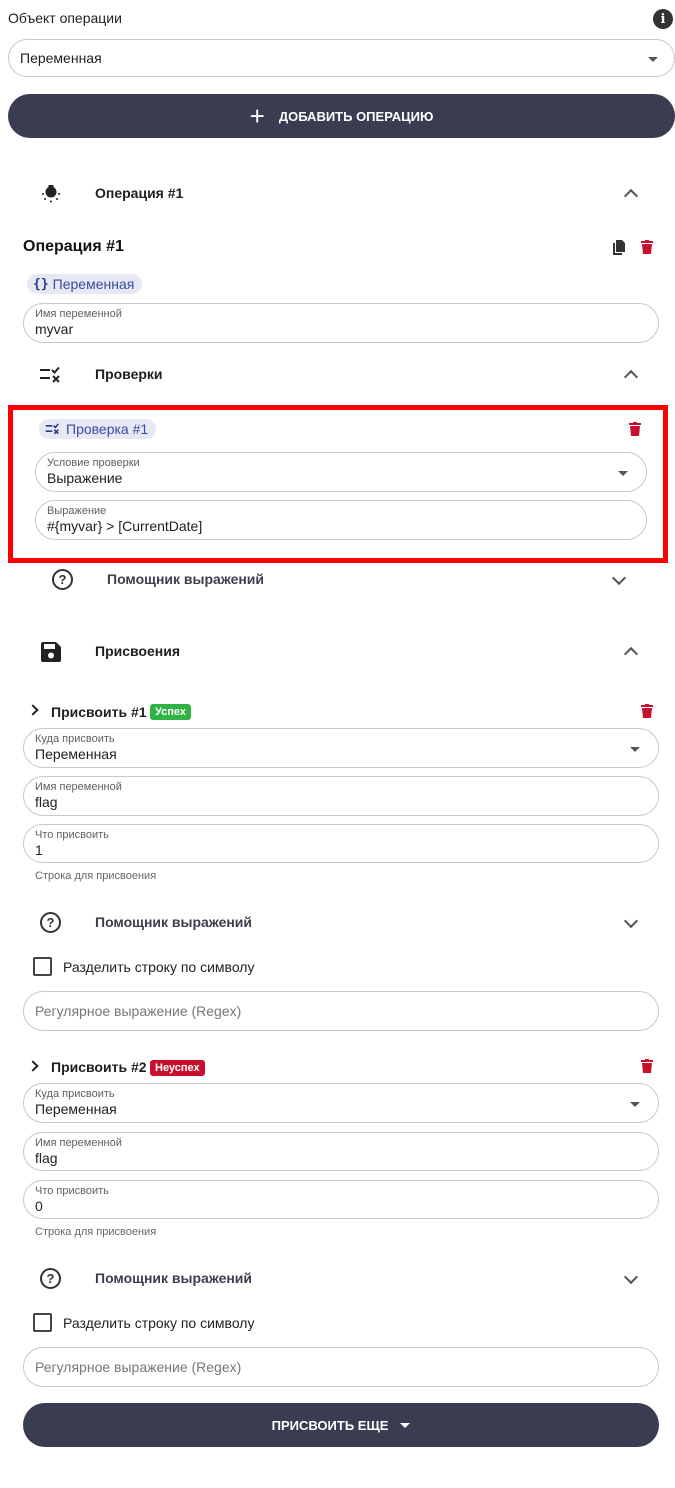 The image size is (675, 1488). I want to click on check-condition-value: Выражение, so click(85, 478).